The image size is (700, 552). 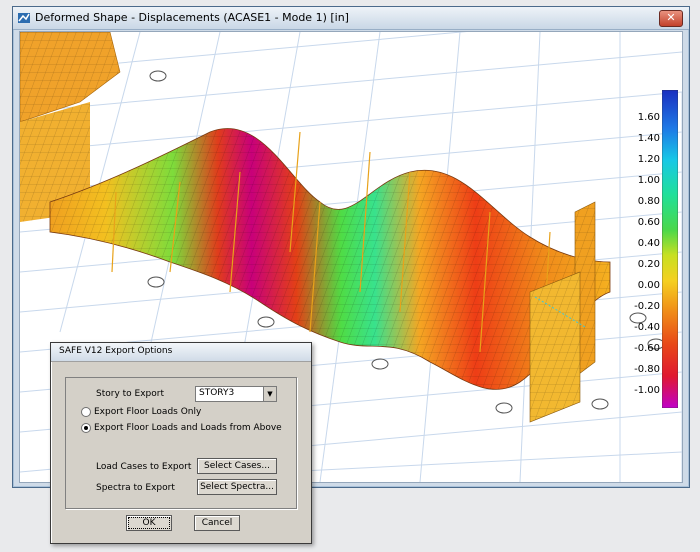 What do you see at coordinates (648, 201) in the screenshot?
I see `legend-tick: 0.80` at bounding box center [648, 201].